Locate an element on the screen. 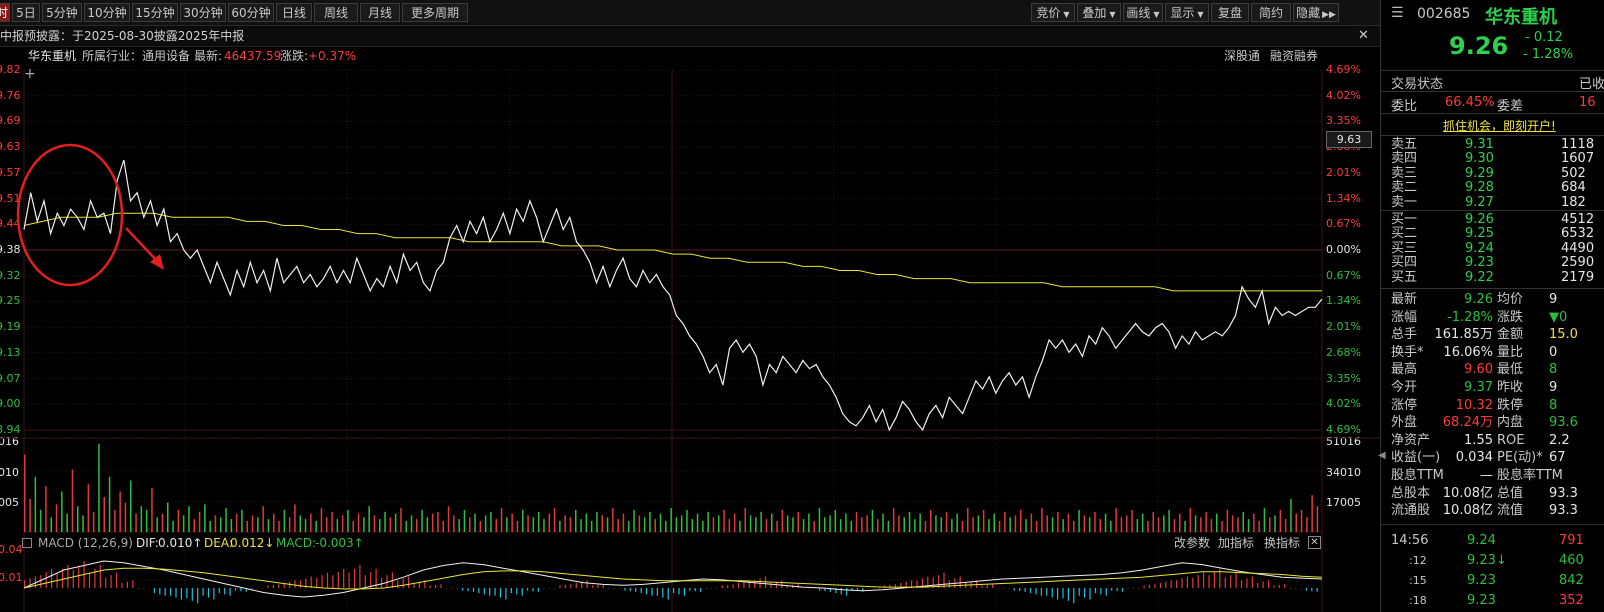 This screenshot has height=612, width=1604. open-account-promo: 抓住机会，即刻开户! is located at coordinates (1499, 125).